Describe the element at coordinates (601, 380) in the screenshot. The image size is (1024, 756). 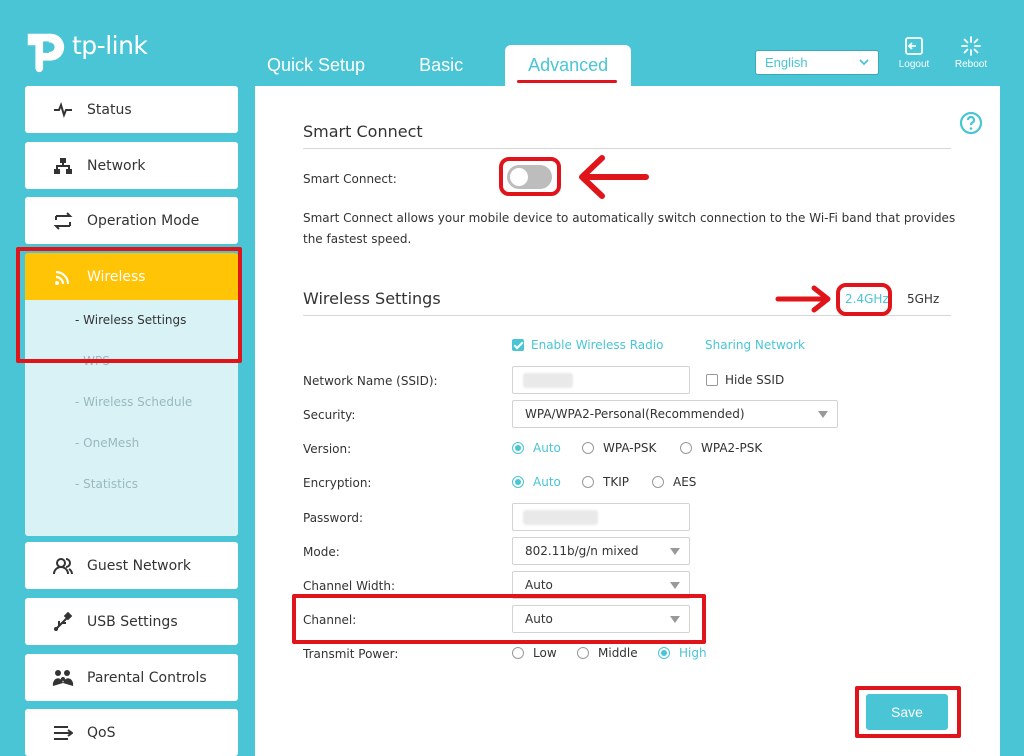
I see `ssid-input` at that location.